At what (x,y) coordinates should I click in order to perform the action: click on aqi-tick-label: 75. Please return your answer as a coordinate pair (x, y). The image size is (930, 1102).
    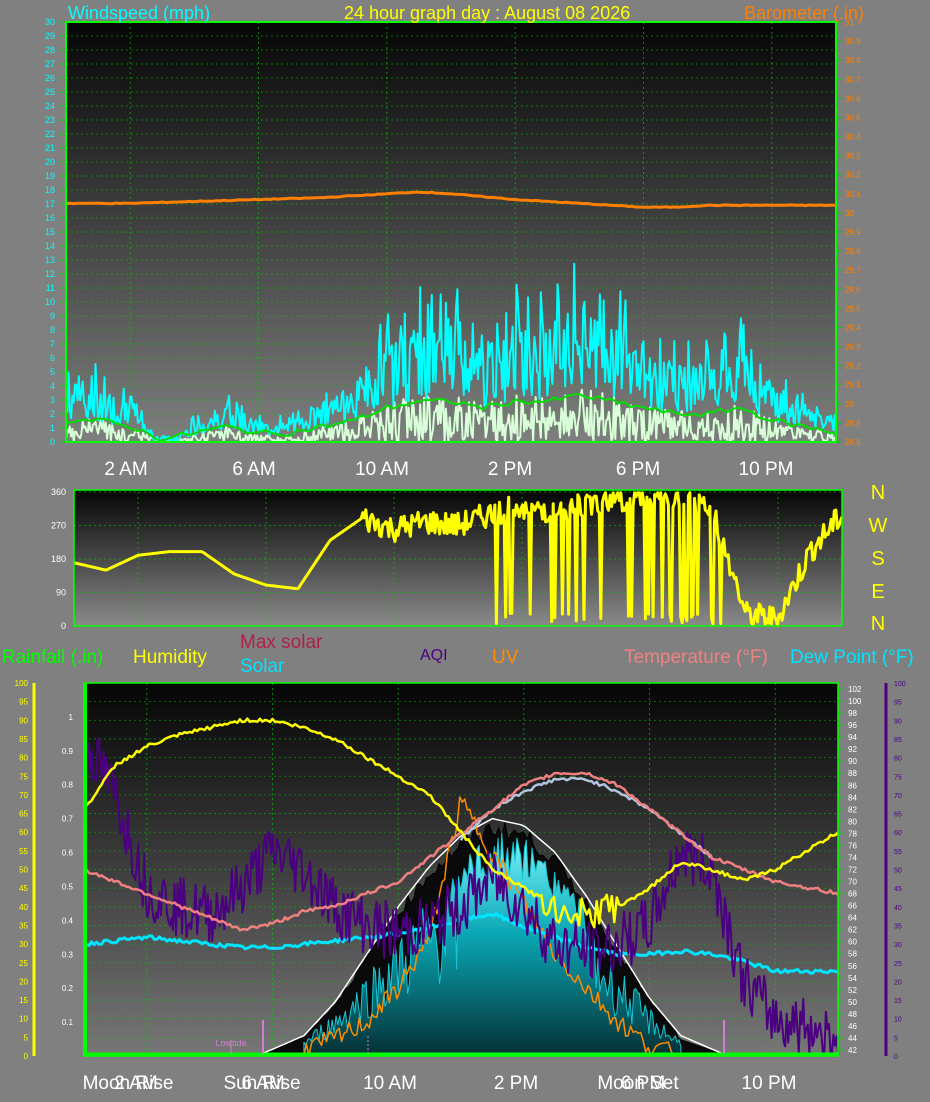
    Looking at the image, I should click on (898, 777).